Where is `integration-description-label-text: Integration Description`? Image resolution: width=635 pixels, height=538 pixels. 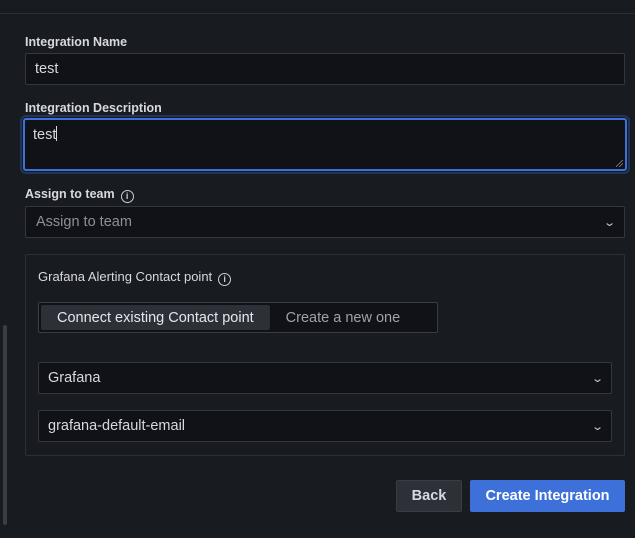
integration-description-label-text: Integration Description is located at coordinates (93, 108).